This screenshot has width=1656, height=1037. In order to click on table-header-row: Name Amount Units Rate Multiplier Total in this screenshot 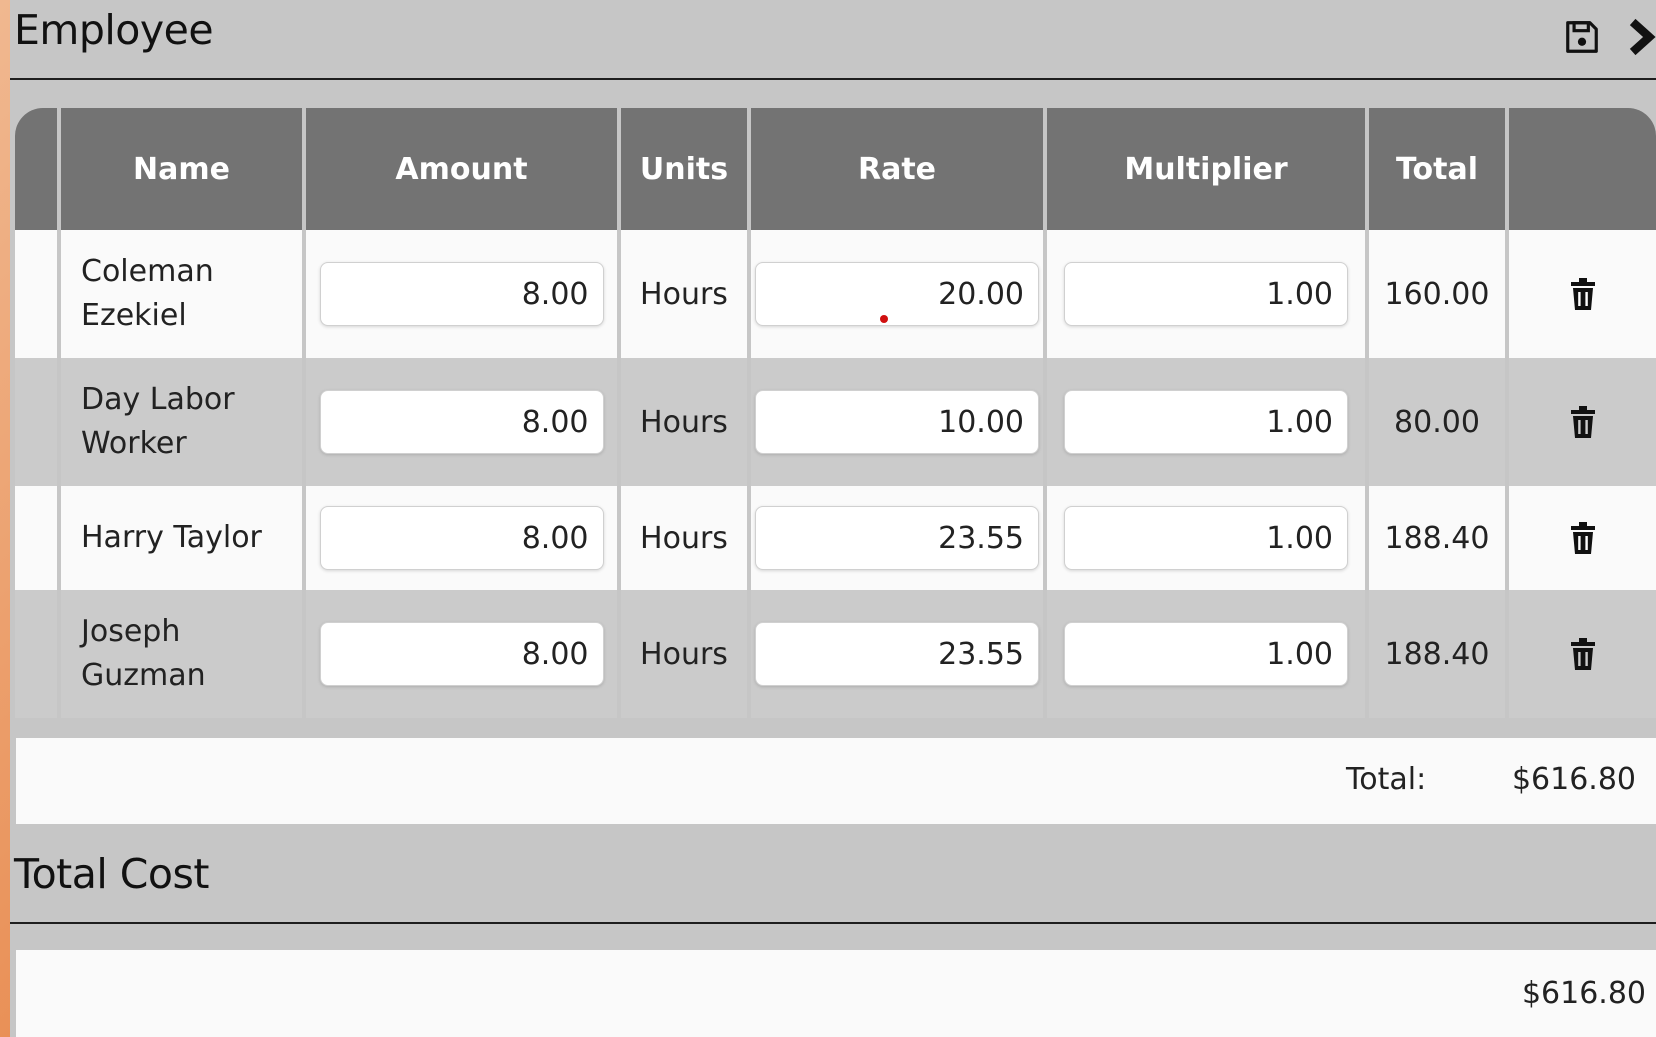, I will do `click(835, 169)`.